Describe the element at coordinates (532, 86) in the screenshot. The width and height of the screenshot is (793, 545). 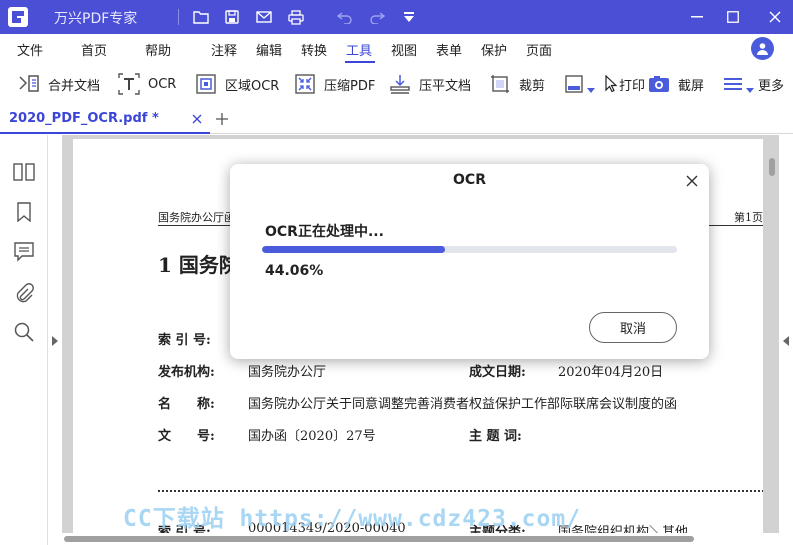
I see `crop-label: 裁剪` at that location.